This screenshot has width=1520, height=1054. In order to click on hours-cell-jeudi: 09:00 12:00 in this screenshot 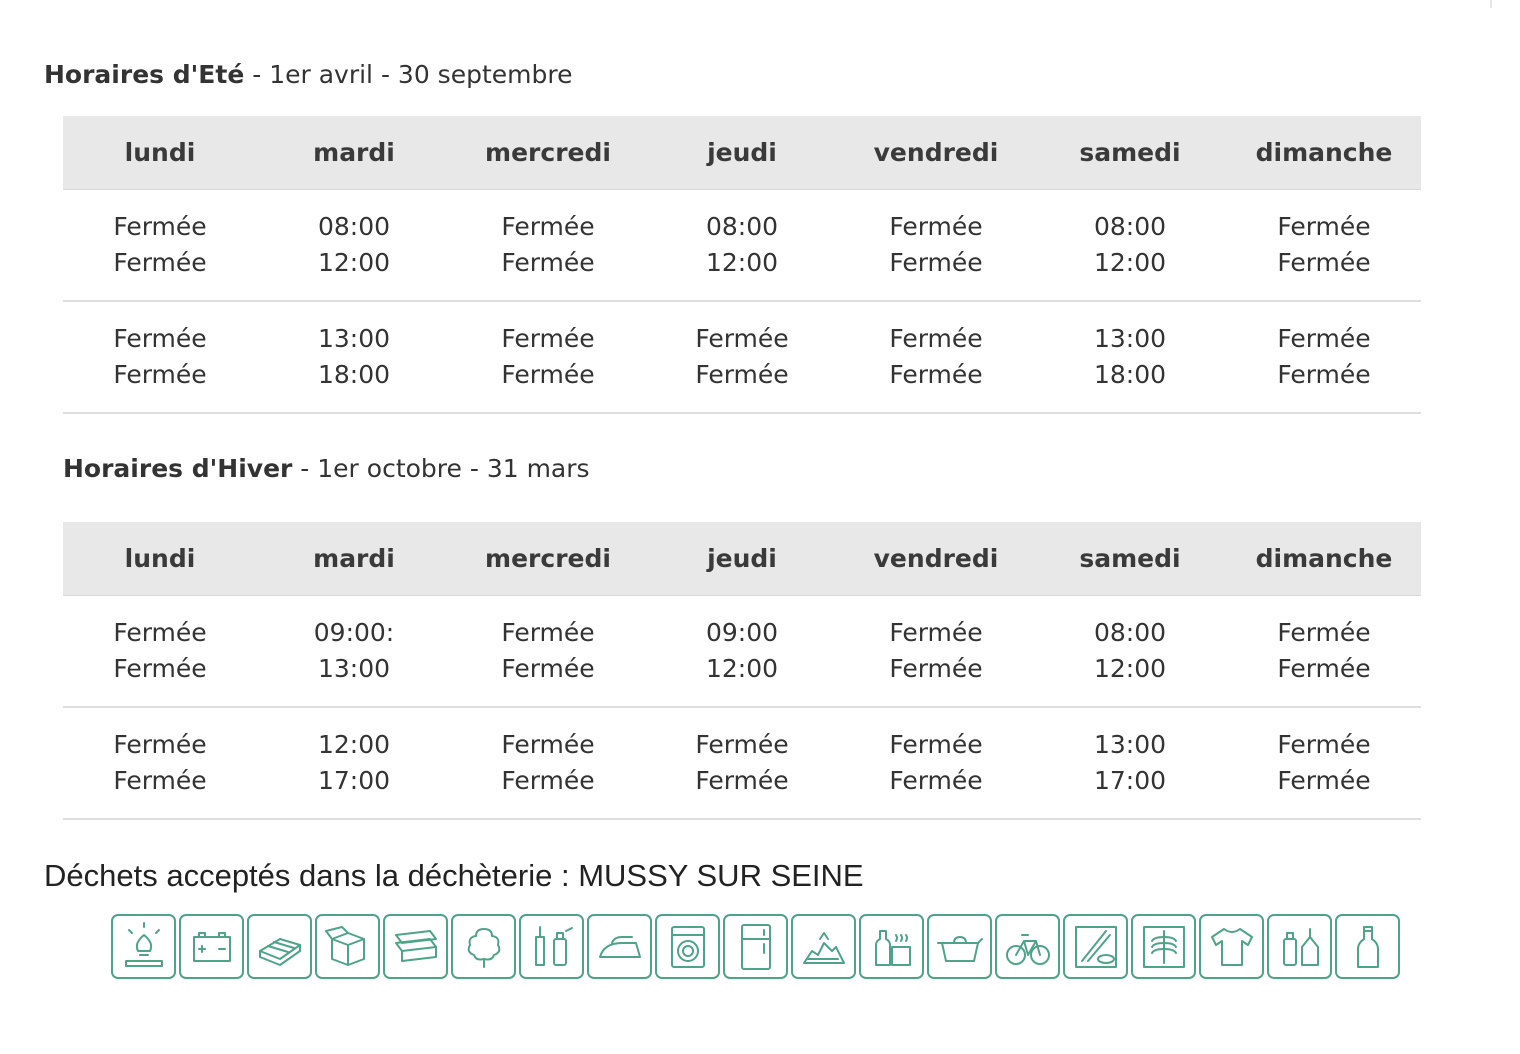, I will do `click(742, 651)`.